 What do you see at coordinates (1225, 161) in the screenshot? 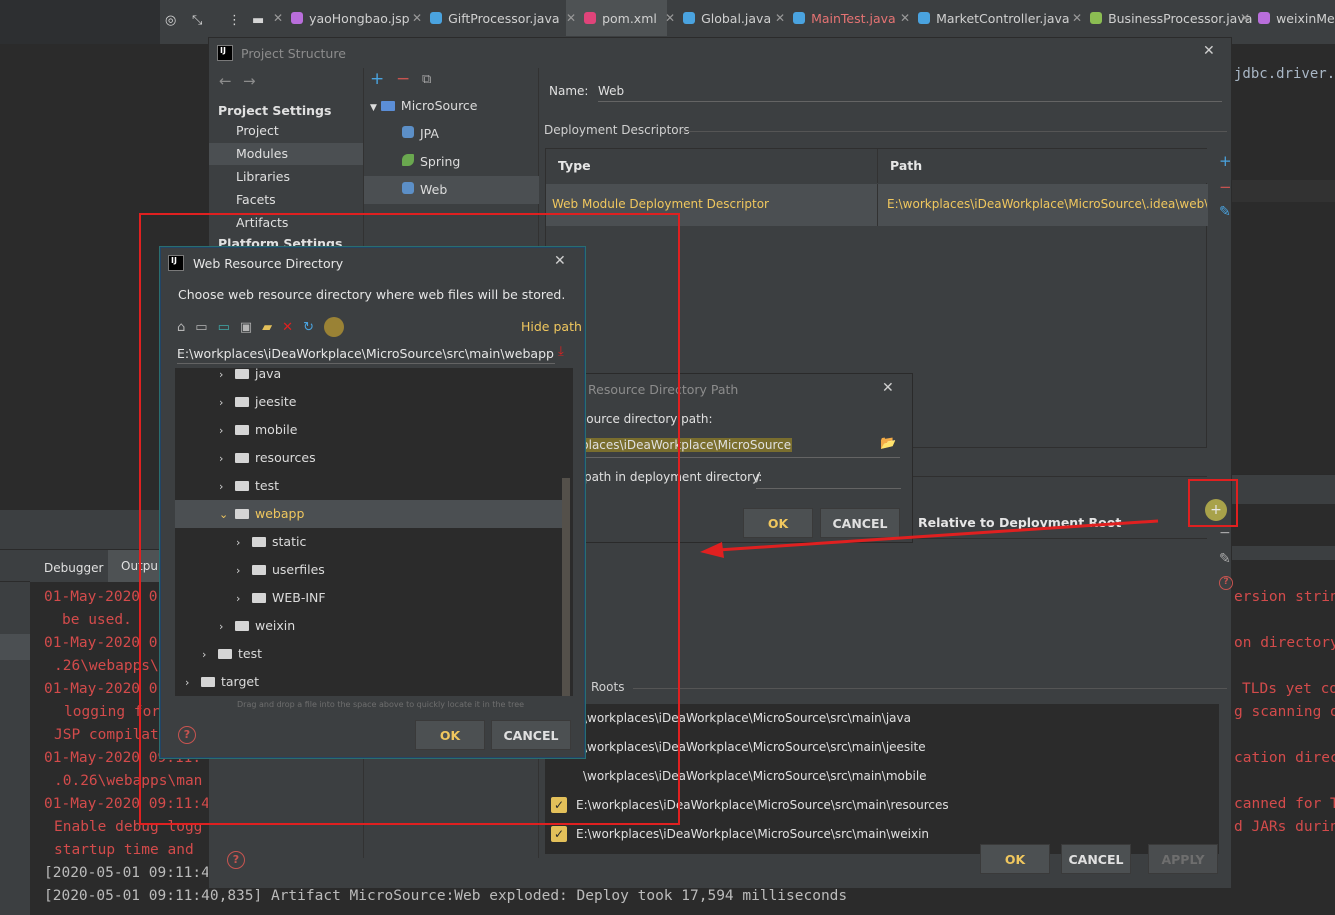
I see `add-descriptor-icon: +` at bounding box center [1225, 161].